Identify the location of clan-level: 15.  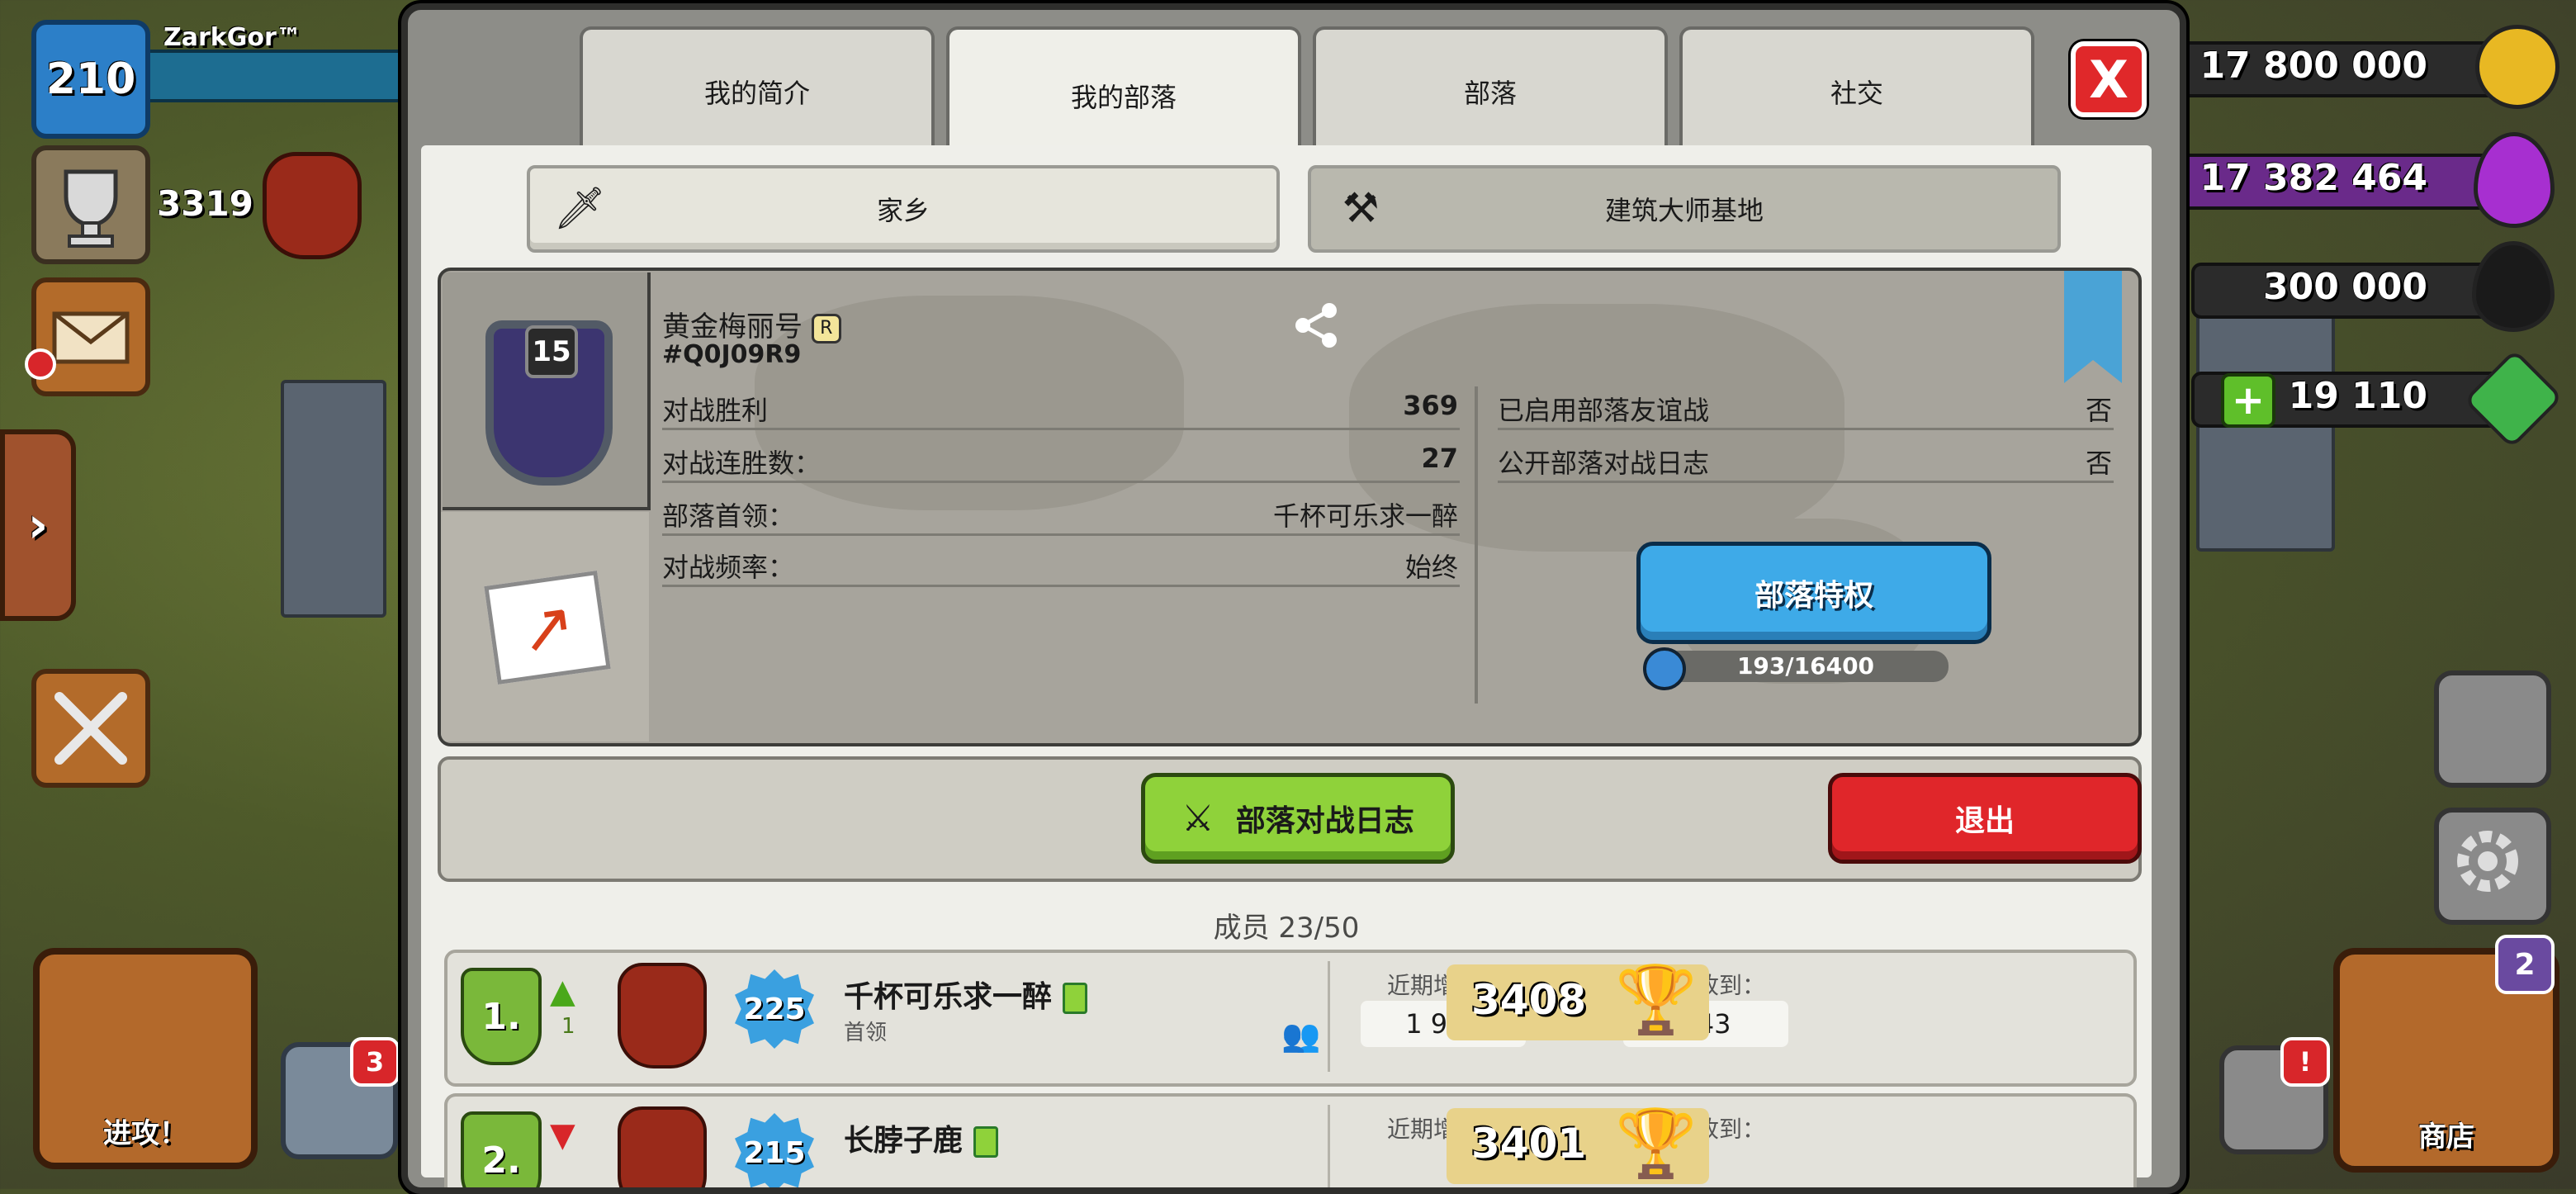
(551, 351).